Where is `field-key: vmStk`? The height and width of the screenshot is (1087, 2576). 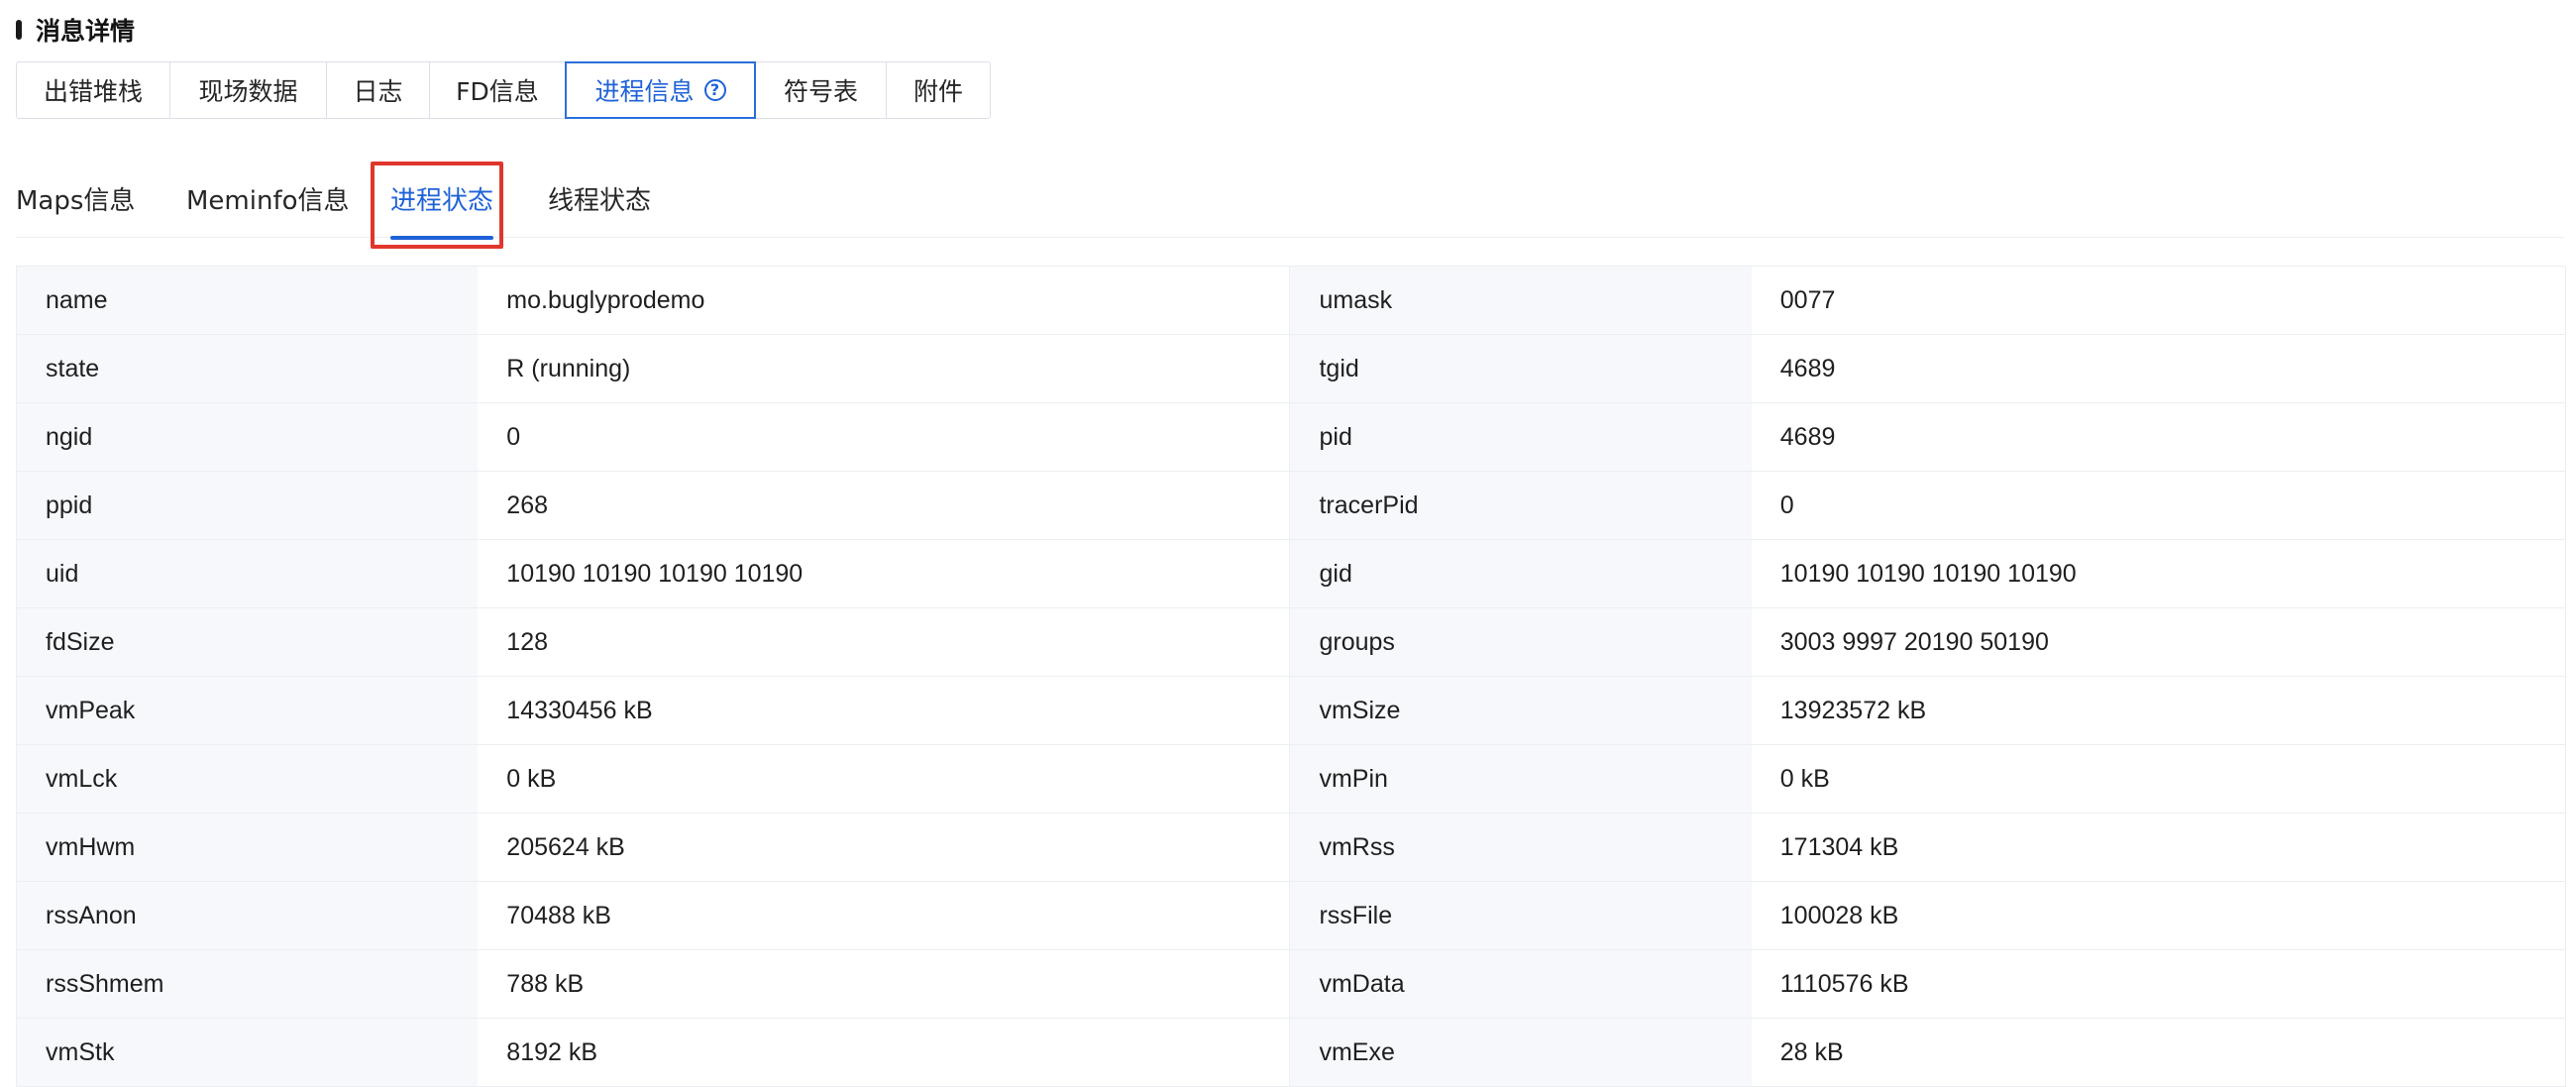
field-key: vmStk is located at coordinates (248, 1052).